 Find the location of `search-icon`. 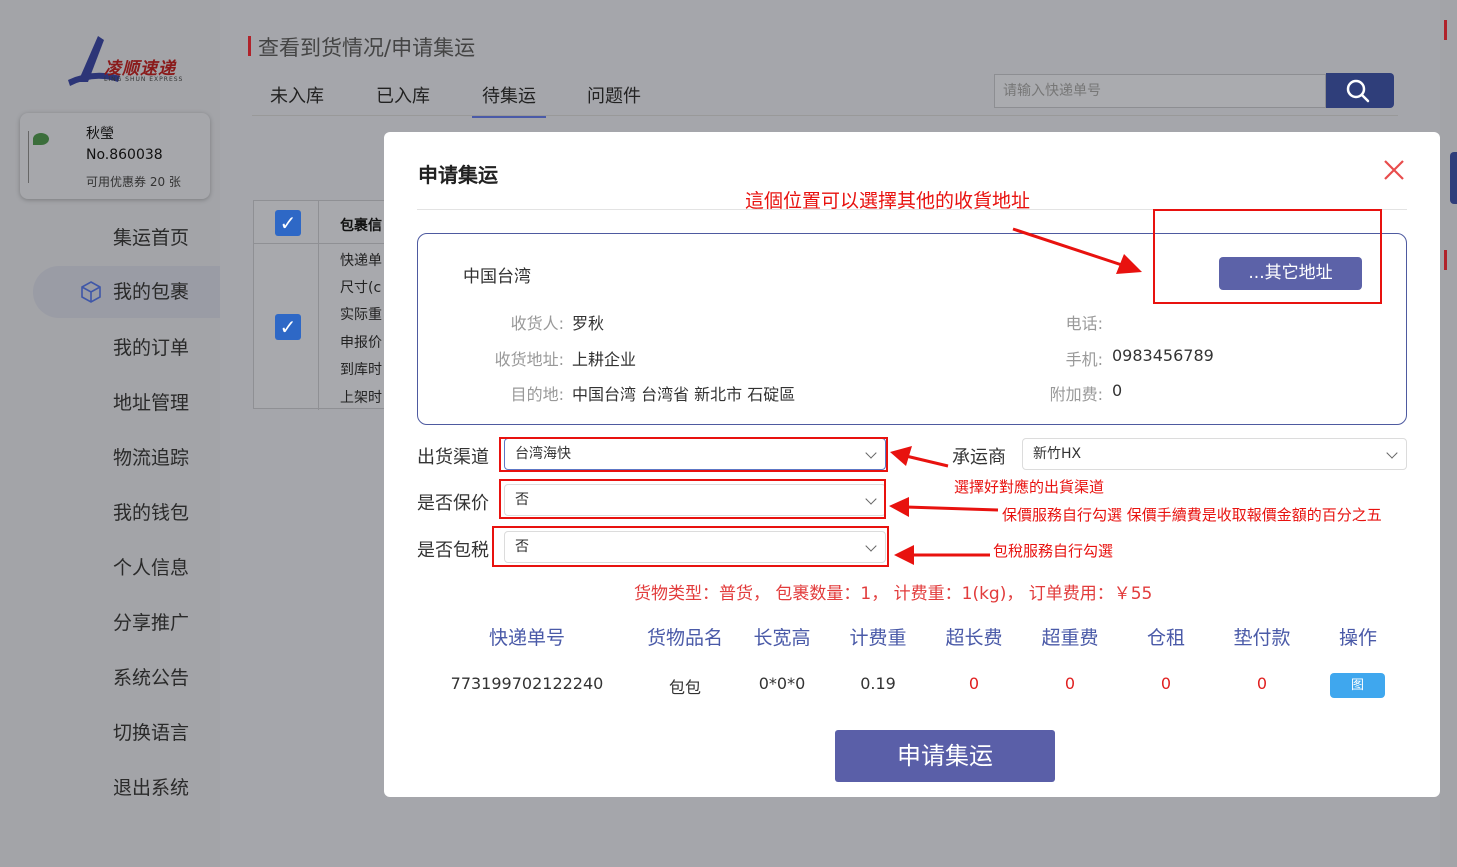

search-icon is located at coordinates (1358, 91).